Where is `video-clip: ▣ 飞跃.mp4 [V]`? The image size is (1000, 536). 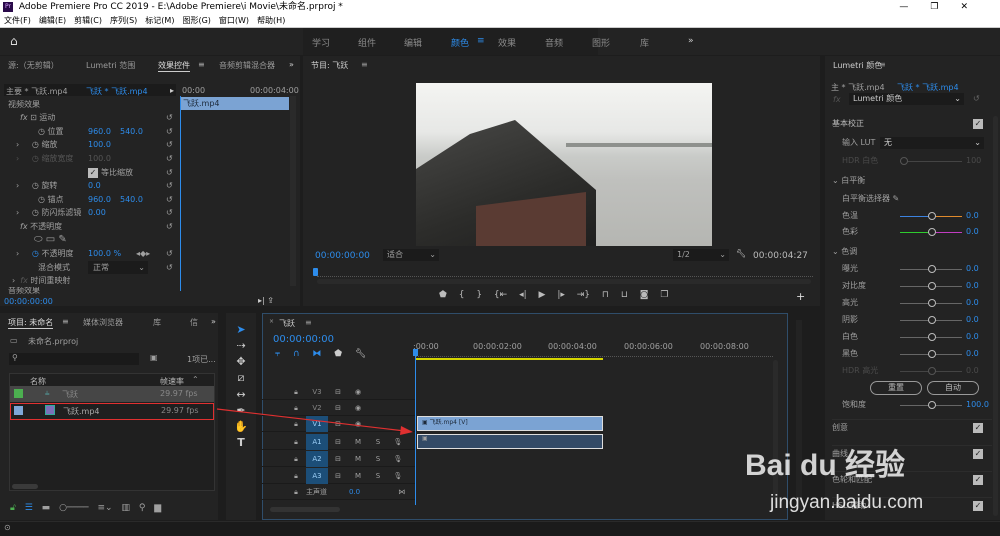
video-clip: ▣ 飞跃.mp4 [V] is located at coordinates (510, 423).